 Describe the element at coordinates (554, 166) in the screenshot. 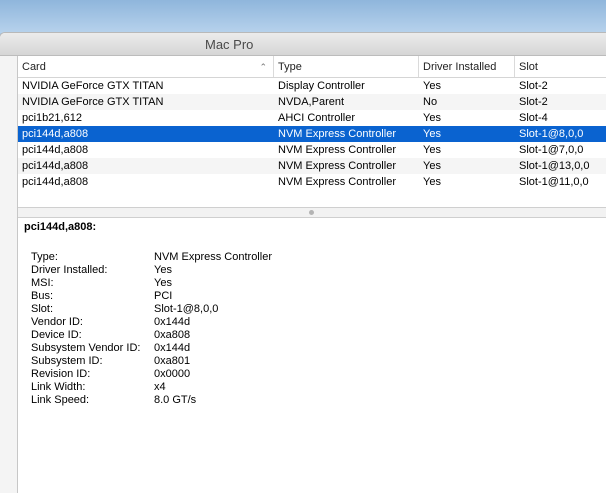

I see `cell-slot: Slot-1@13,0,0` at that location.